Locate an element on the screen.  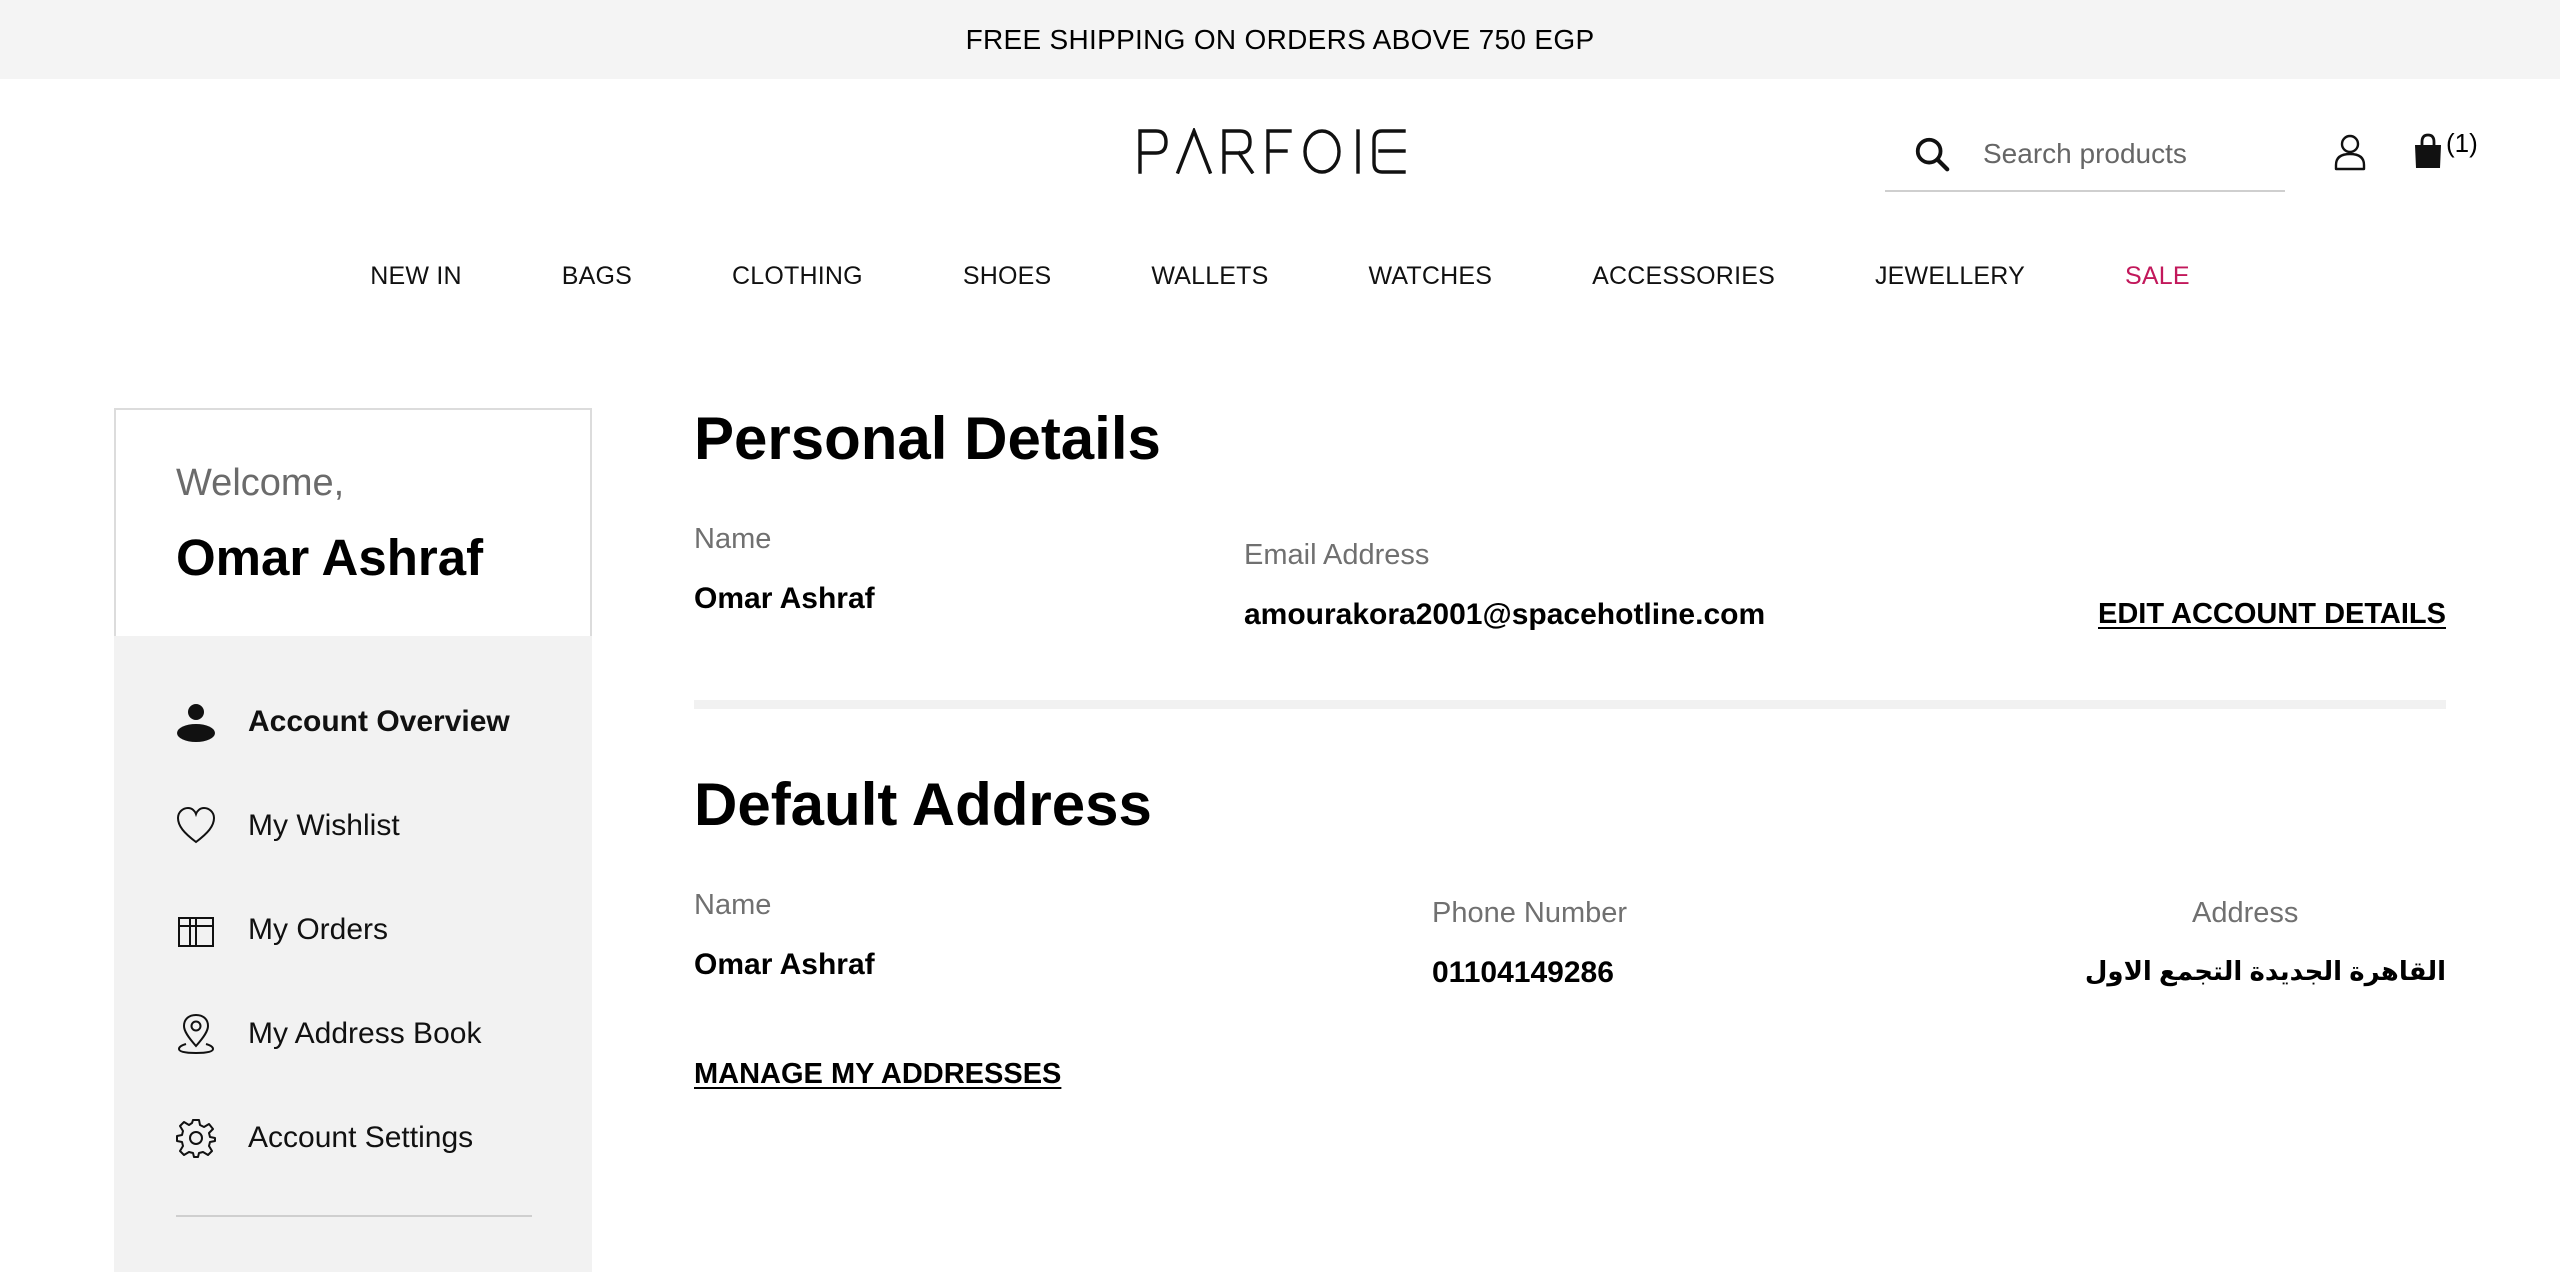
menu-label: Account Settings is located at coordinates (361, 1137).